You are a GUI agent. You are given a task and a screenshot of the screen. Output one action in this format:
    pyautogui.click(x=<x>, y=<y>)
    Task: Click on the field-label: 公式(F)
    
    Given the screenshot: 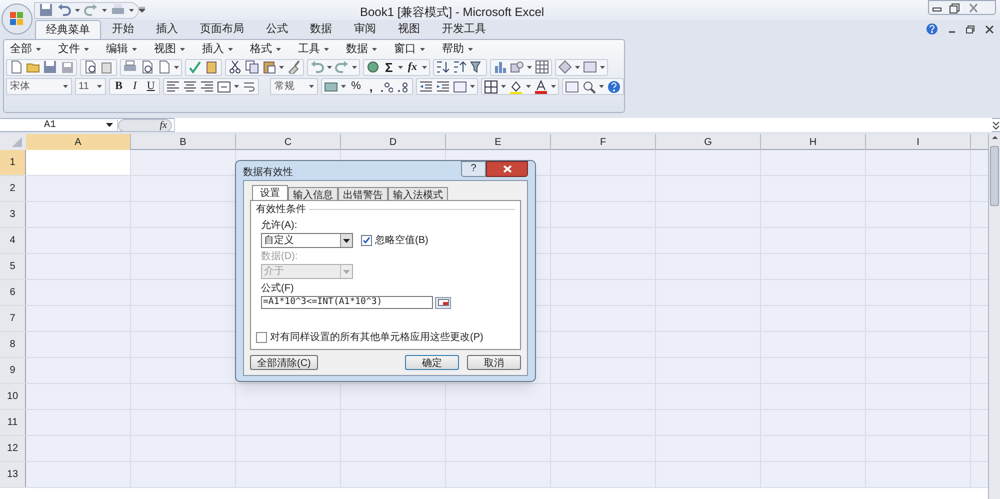 What is the action you would take?
    pyautogui.click(x=278, y=289)
    